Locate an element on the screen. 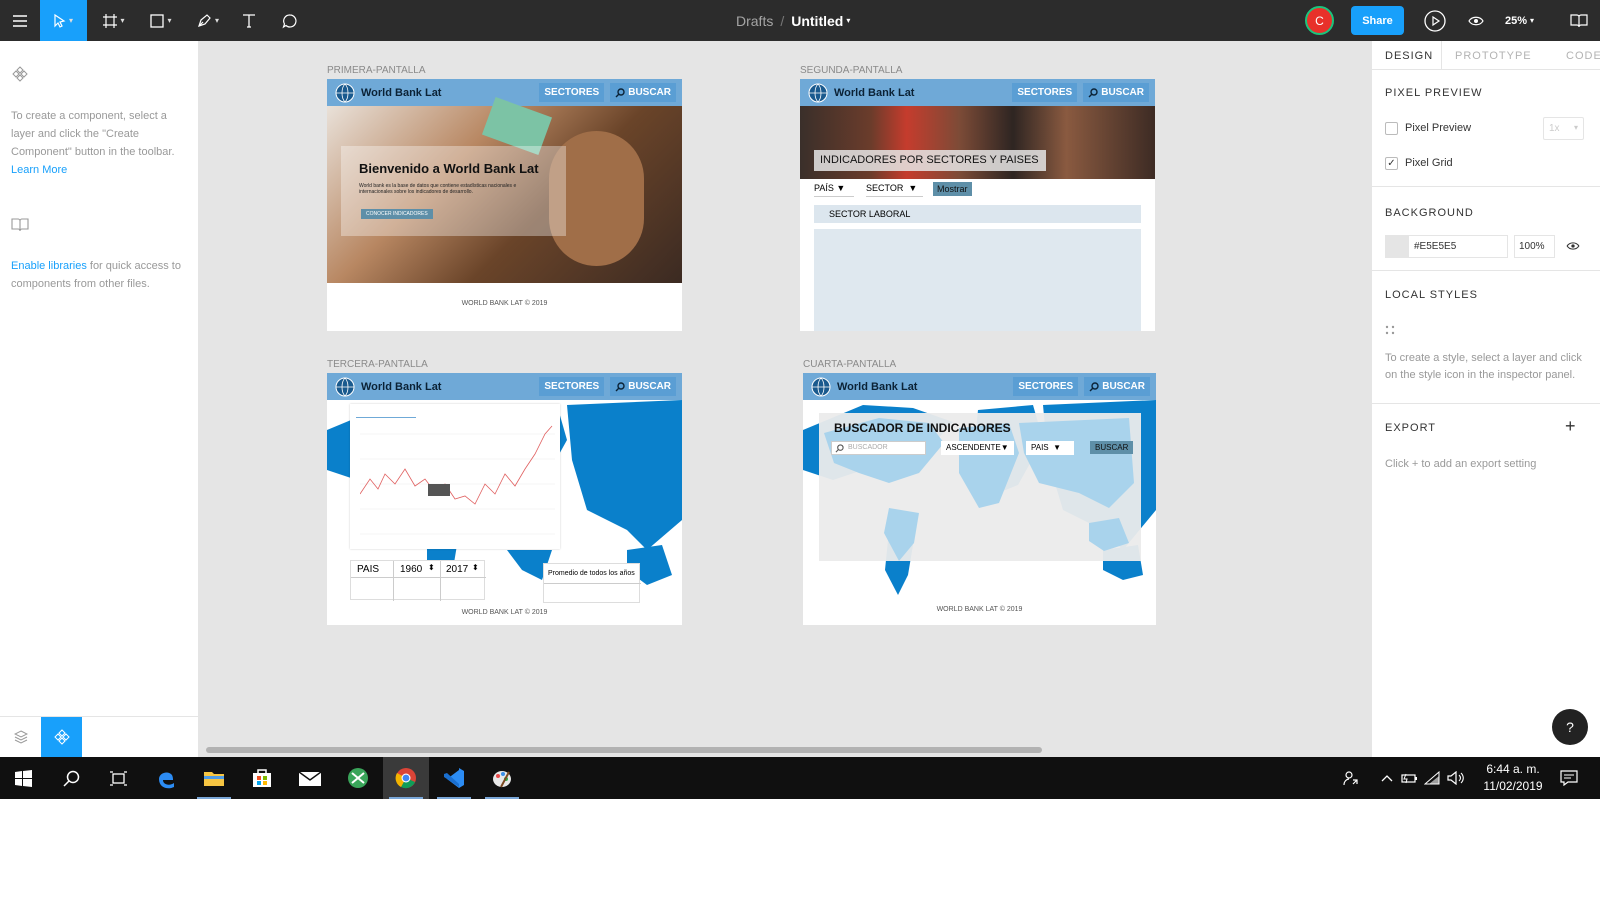 The width and height of the screenshot is (1600, 900). layers-tab is located at coordinates (20, 737).